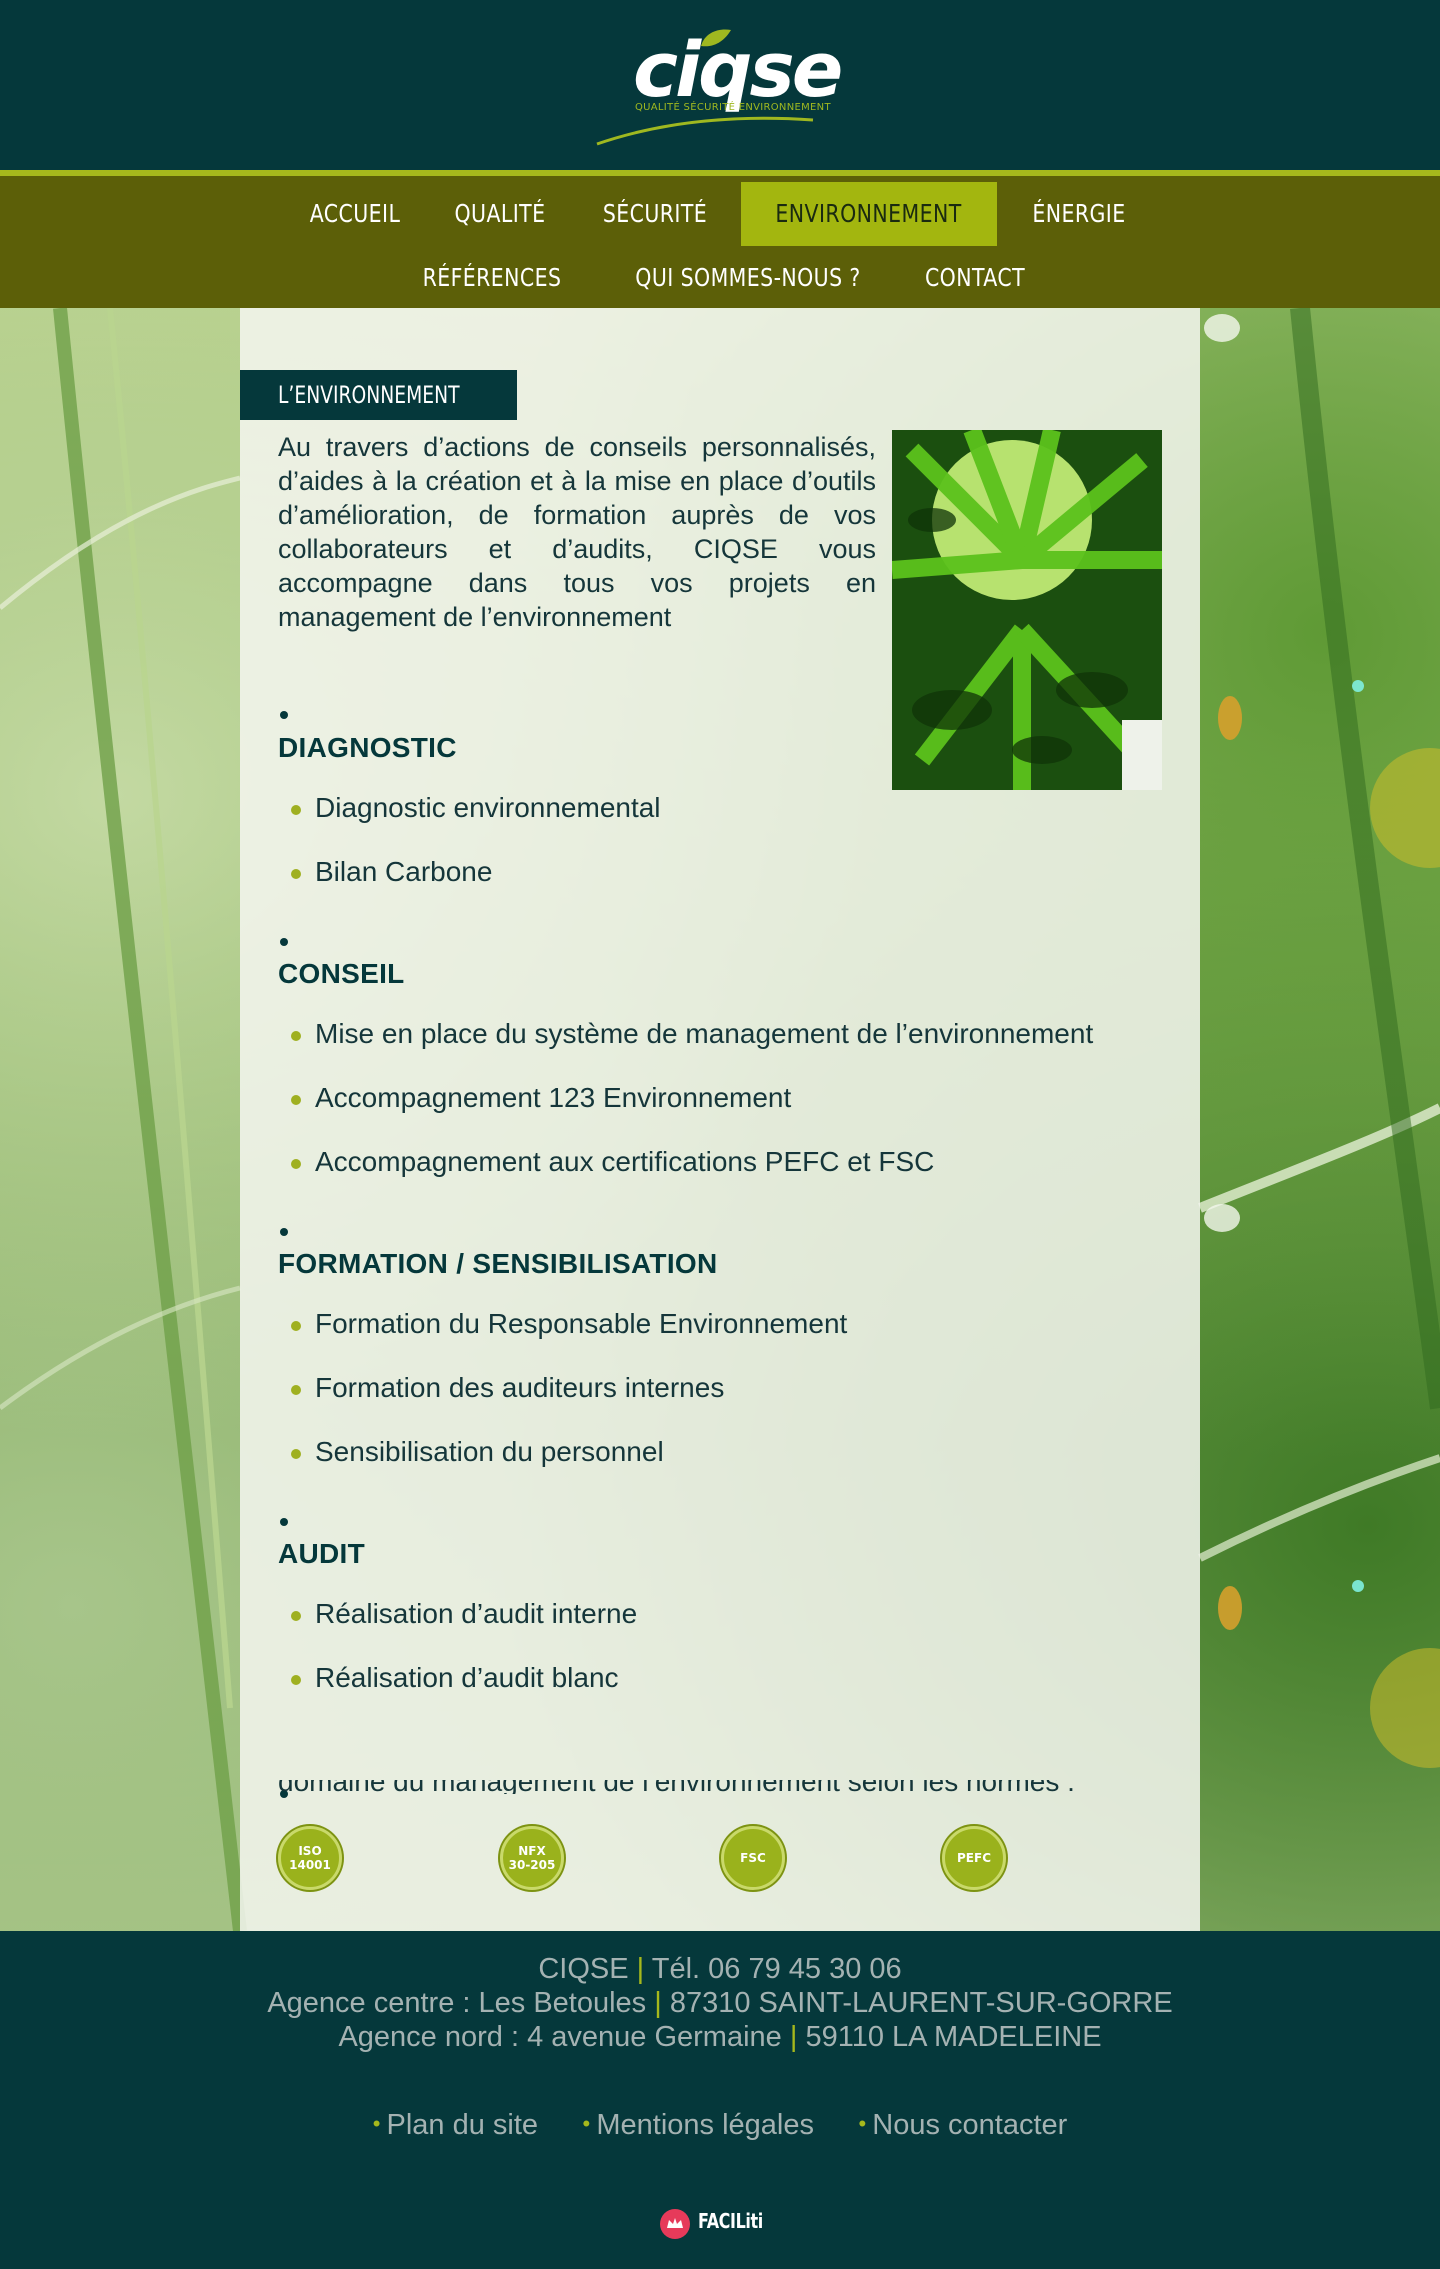 The image size is (1440, 2269). What do you see at coordinates (698, 2125) in the screenshot?
I see `footer-link-mentions-legales: Mentions légales` at bounding box center [698, 2125].